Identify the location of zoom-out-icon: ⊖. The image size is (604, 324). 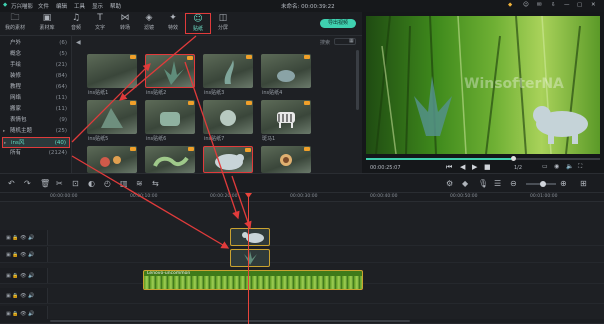
(513, 184).